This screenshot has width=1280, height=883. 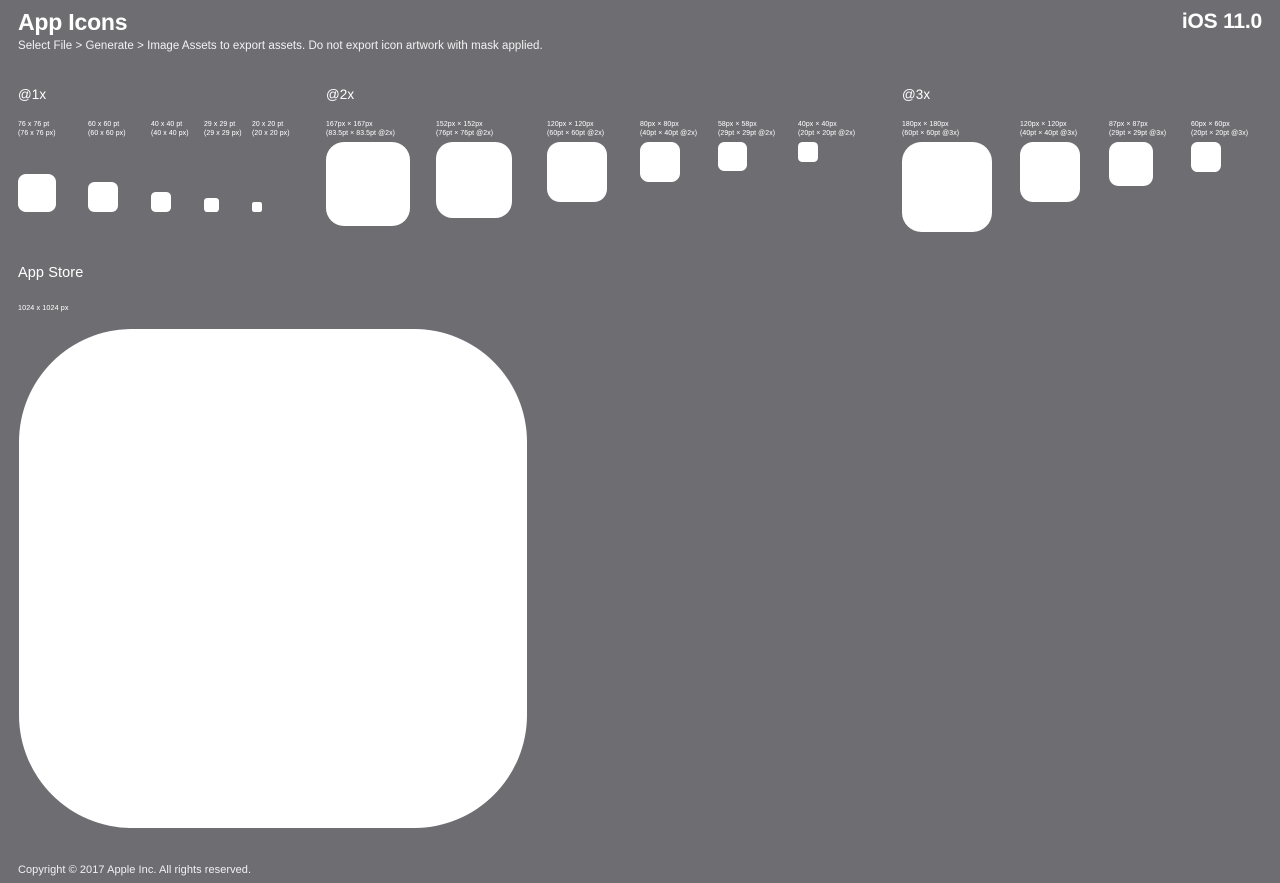 What do you see at coordinates (34, 124) in the screenshot?
I see `icon-size-pixels: 76 x 76 pt` at bounding box center [34, 124].